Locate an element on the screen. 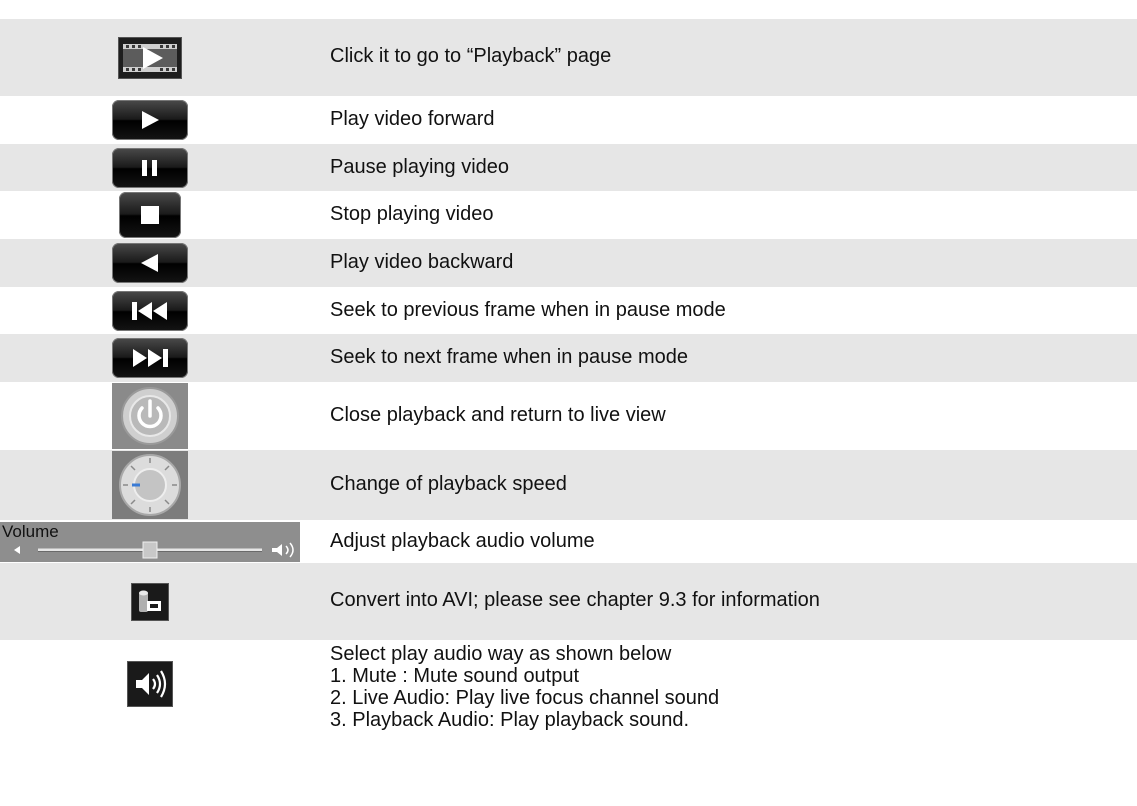  row-description: Play video forward is located at coordinates (412, 119).